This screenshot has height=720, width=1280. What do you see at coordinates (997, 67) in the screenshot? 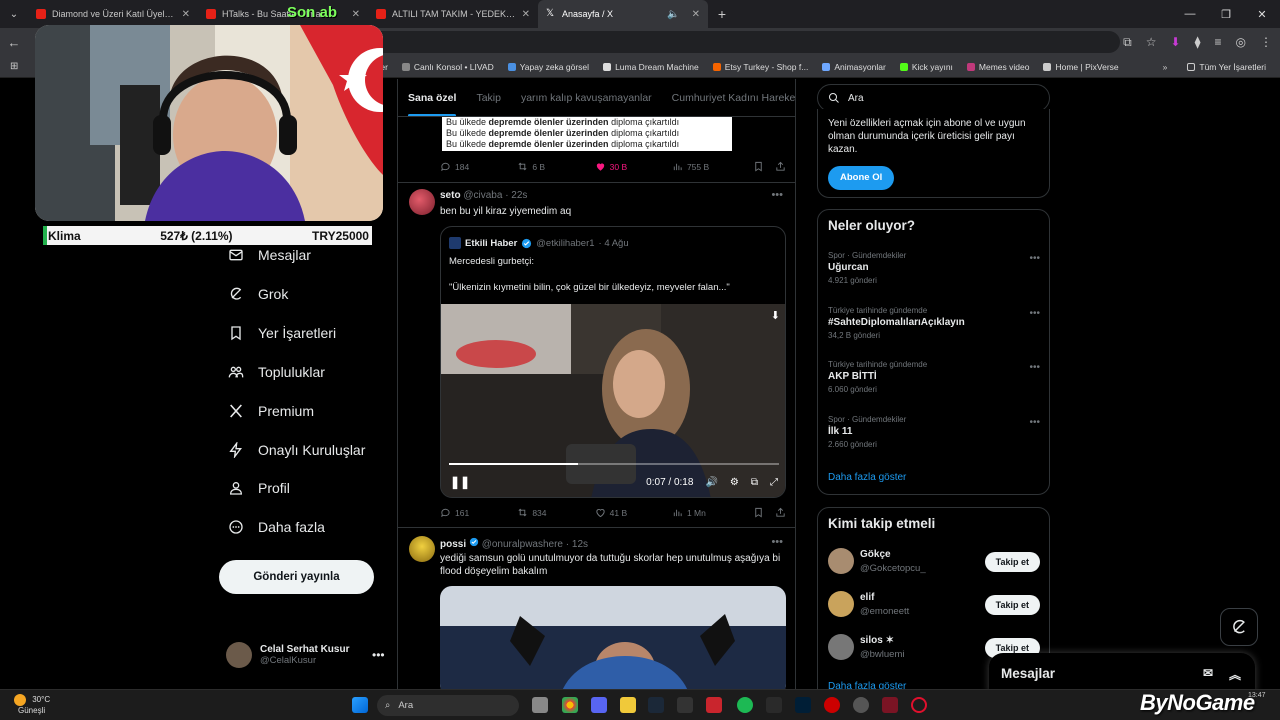
I see `bookmark-item: Memes video` at bounding box center [997, 67].